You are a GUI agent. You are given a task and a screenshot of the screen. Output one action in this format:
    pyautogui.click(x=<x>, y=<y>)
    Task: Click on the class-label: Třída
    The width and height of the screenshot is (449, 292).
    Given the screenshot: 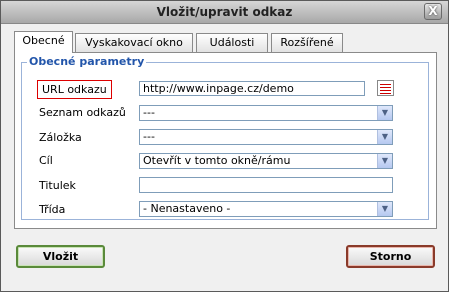 What is the action you would take?
    pyautogui.click(x=52, y=209)
    